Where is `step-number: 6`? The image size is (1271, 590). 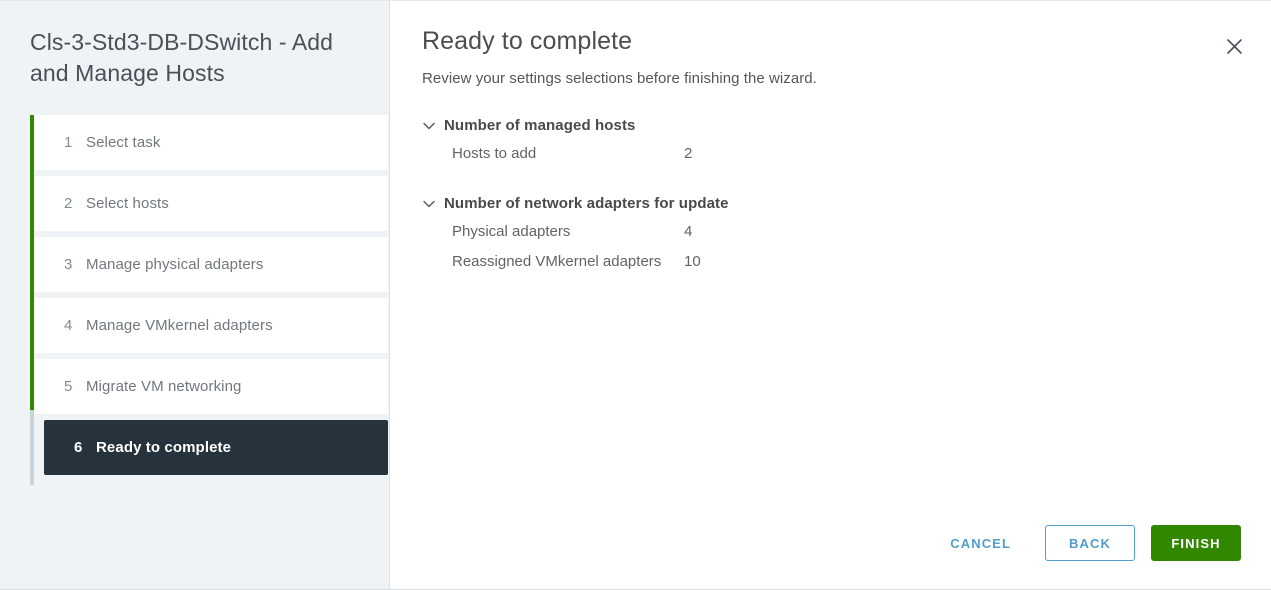 step-number: 6 is located at coordinates (78, 447).